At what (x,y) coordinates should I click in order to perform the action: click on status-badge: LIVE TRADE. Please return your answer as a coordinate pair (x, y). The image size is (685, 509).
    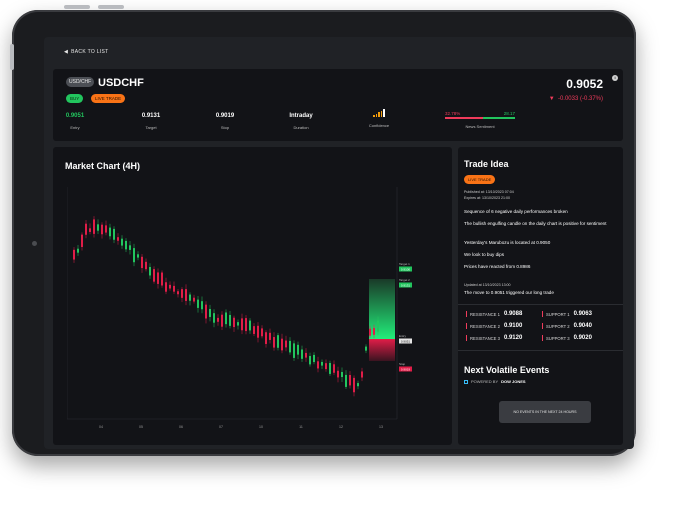
    Looking at the image, I should click on (108, 98).